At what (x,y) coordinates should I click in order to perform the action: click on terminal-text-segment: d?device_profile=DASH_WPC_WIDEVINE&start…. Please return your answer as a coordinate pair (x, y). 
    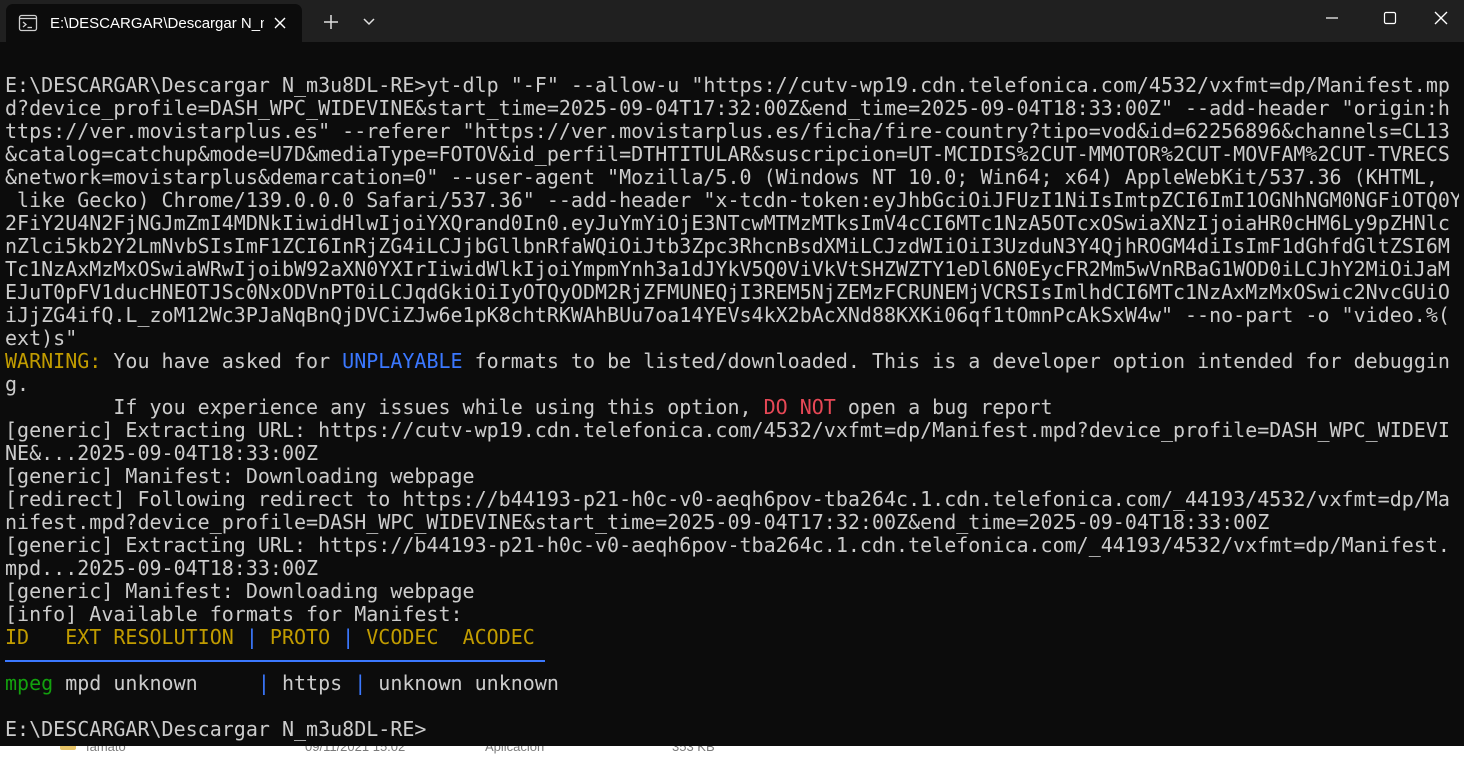
    Looking at the image, I should click on (727, 108).